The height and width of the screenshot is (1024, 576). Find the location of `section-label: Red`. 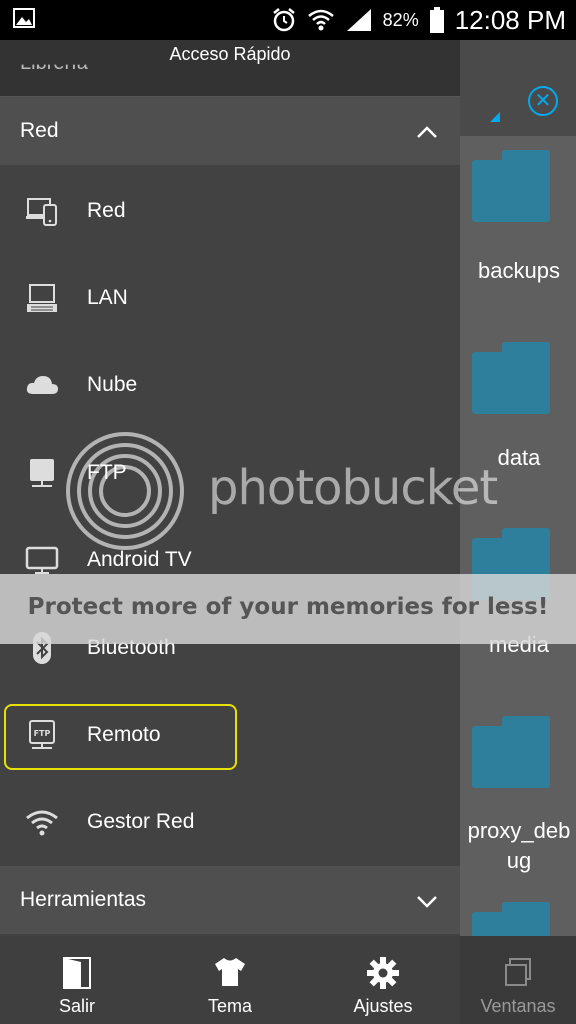

section-label: Red is located at coordinates (39, 130).